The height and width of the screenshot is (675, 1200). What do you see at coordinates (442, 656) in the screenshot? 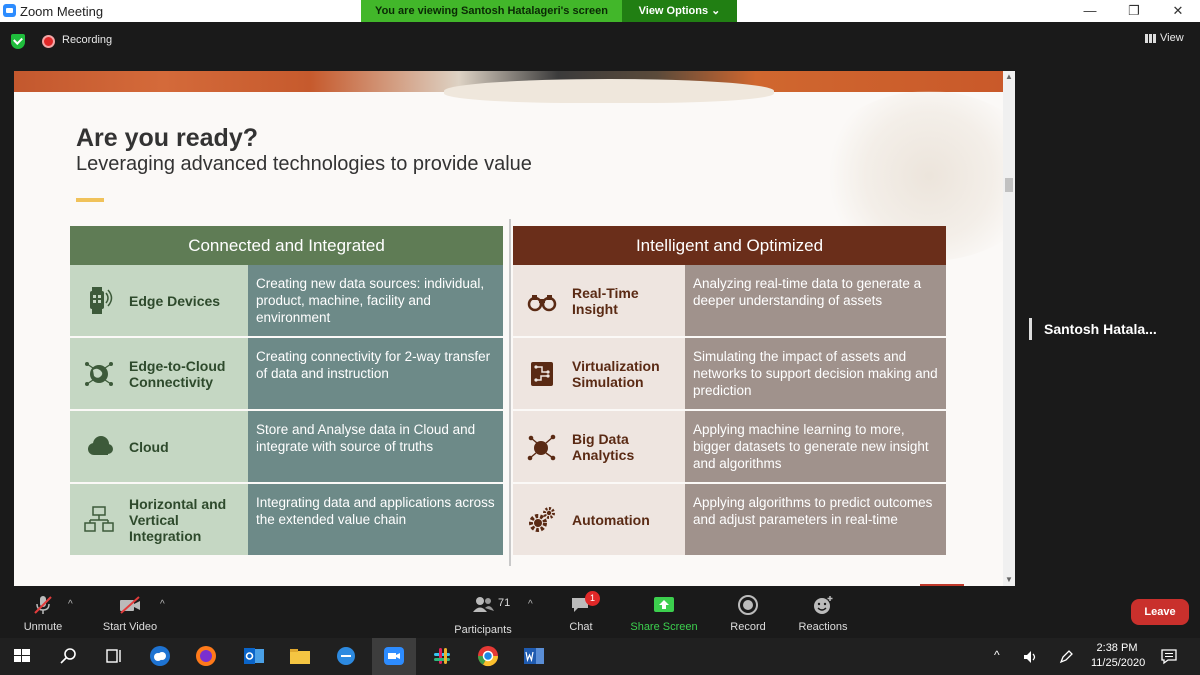
I see `slack-icon` at bounding box center [442, 656].